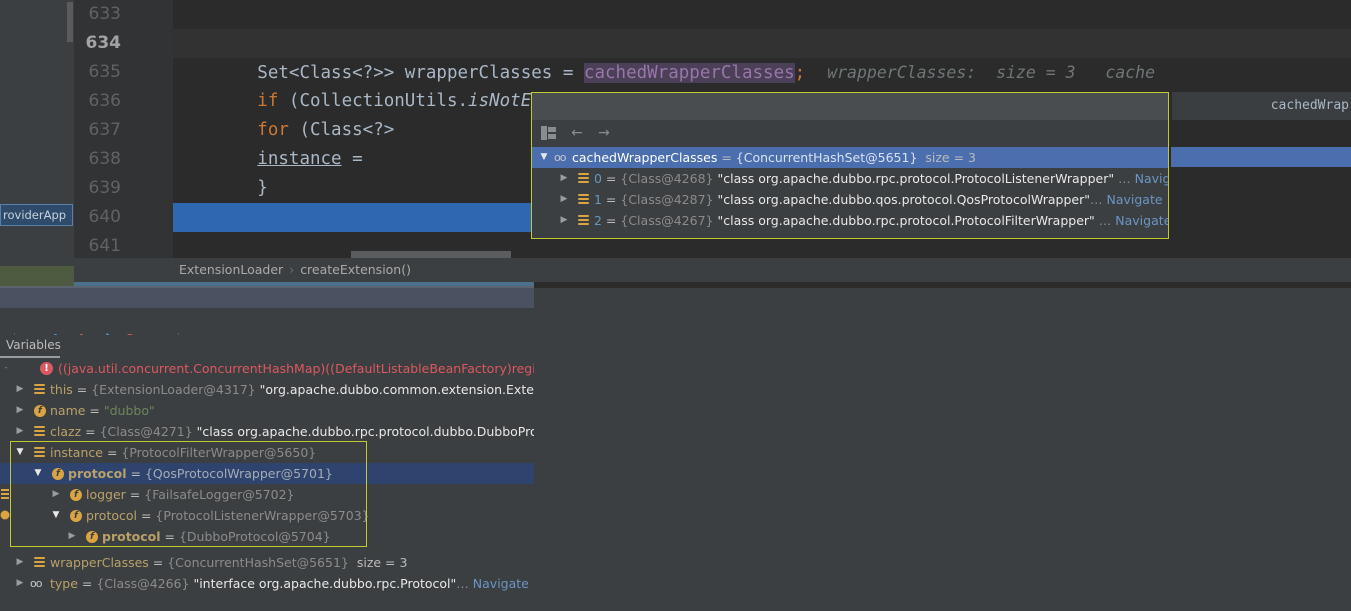 This screenshot has width=1351, height=611. What do you see at coordinates (762, 26) in the screenshot?
I see `code-line-633: injectExtension(instance);` at bounding box center [762, 26].